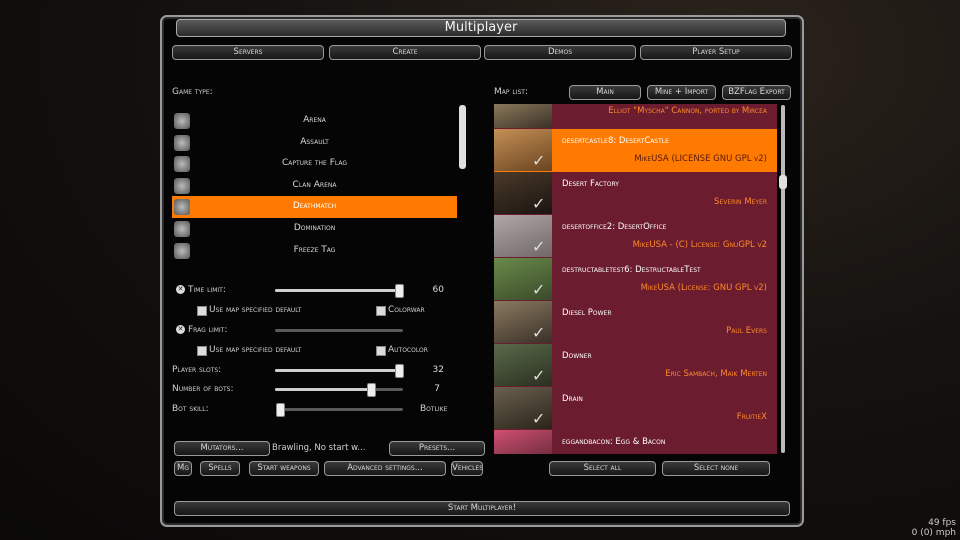 This screenshot has width=960, height=540. What do you see at coordinates (467, 468) in the screenshot?
I see `vehicles-button: Vehicles` at bounding box center [467, 468].